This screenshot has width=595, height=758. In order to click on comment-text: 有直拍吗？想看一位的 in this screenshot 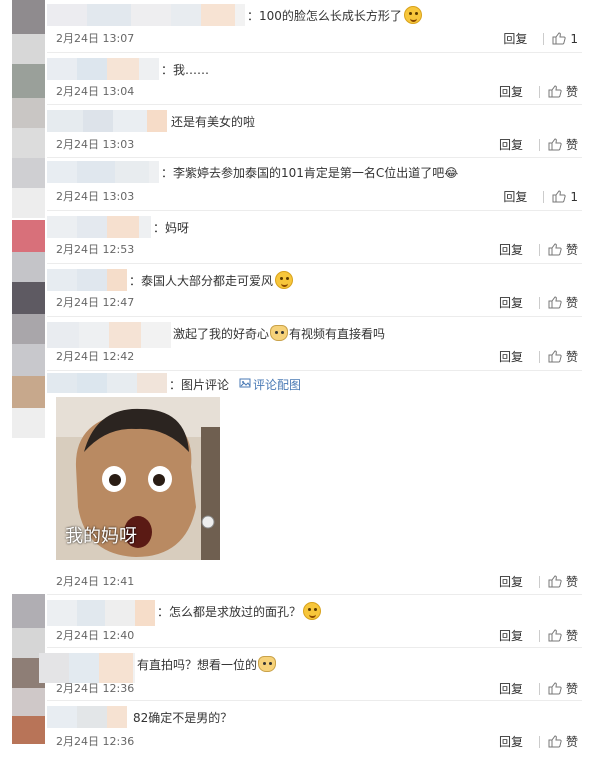, I will do `click(197, 664)`.